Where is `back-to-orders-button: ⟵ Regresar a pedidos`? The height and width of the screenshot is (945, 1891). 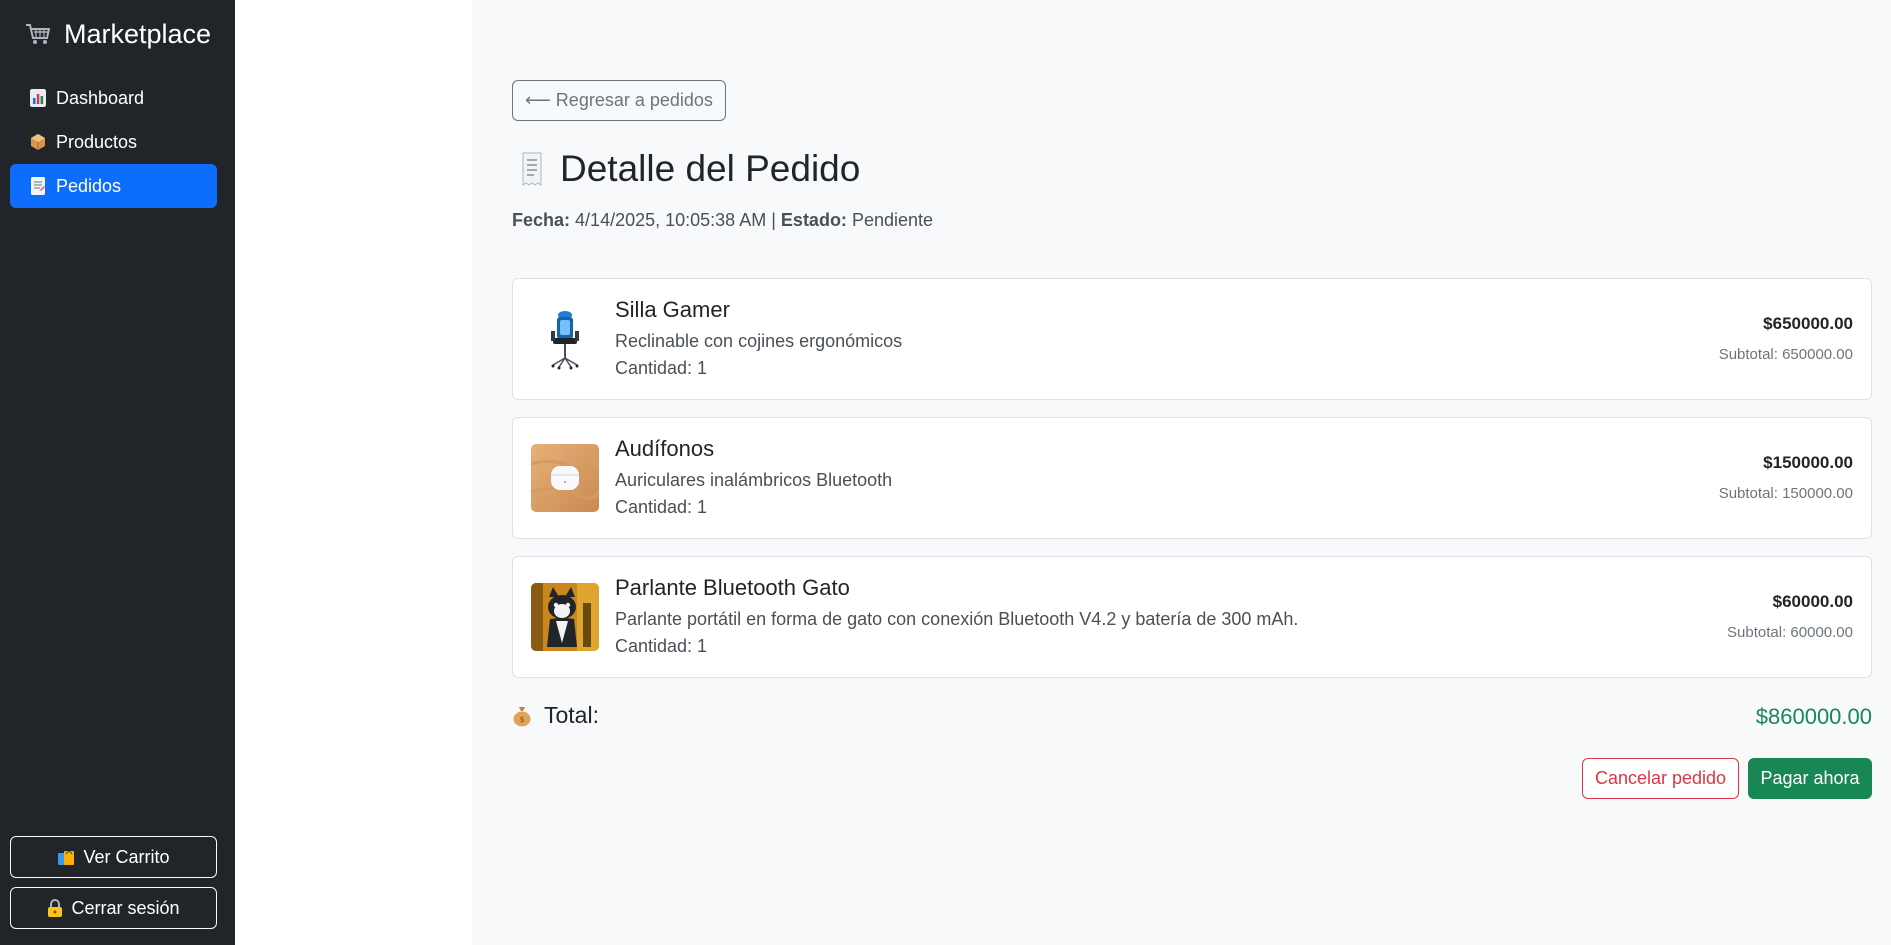
back-to-orders-button: ⟵ Regresar a pedidos is located at coordinates (619, 100).